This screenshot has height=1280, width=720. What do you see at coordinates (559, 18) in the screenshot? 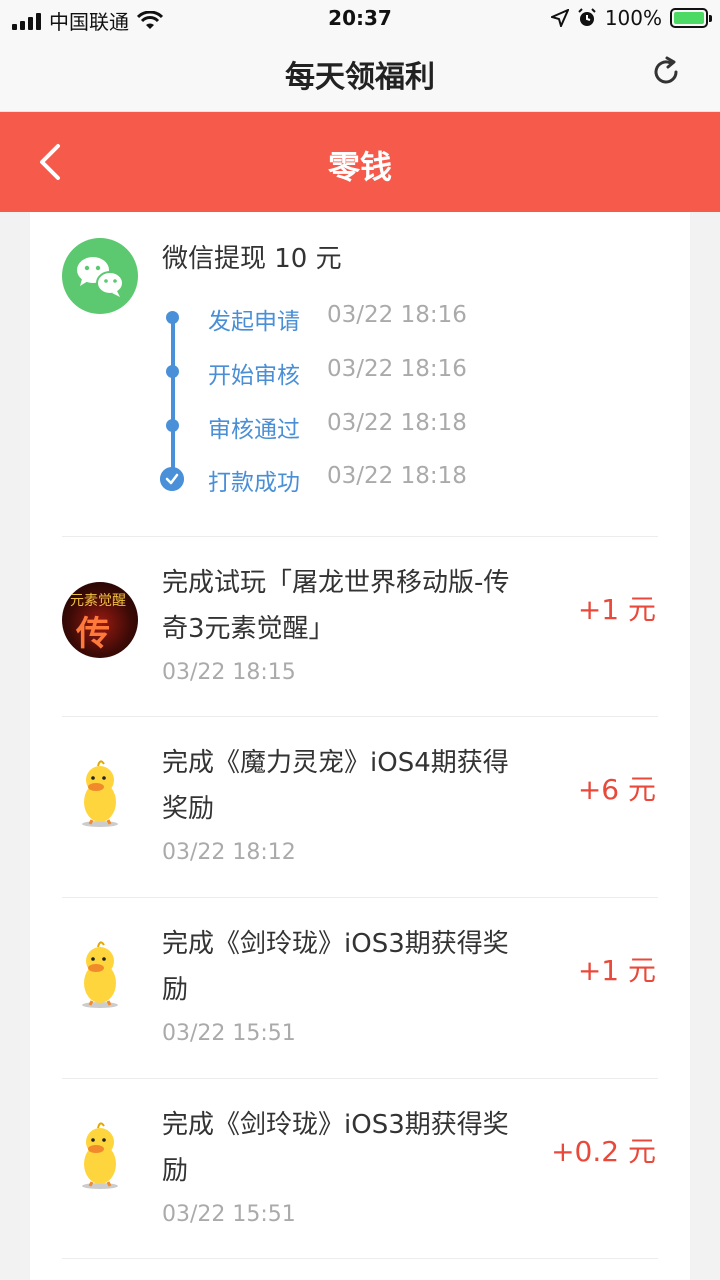
I see `location-arrow-icon` at bounding box center [559, 18].